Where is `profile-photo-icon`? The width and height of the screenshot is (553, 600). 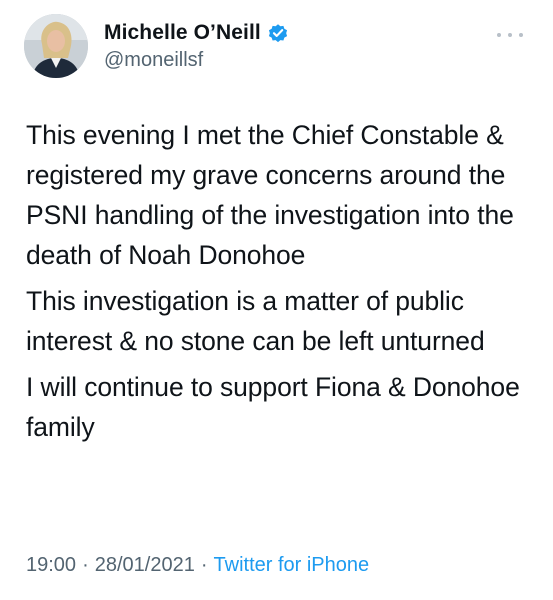 profile-photo-icon is located at coordinates (56, 46).